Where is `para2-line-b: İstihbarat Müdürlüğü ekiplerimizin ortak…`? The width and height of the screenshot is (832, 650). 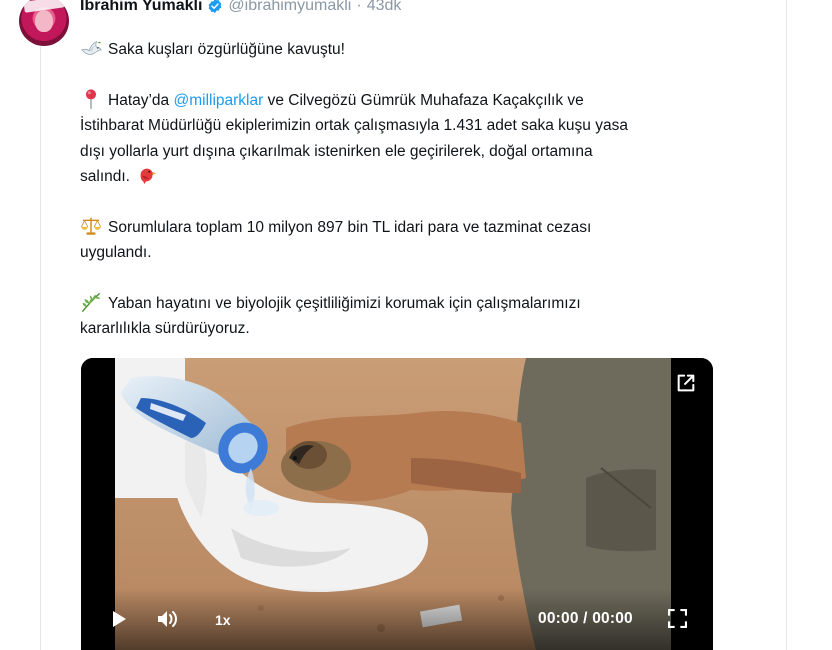 para2-line-b: İstihbarat Müdürlüğü ekiplerimizin ortak… is located at coordinates (354, 125).